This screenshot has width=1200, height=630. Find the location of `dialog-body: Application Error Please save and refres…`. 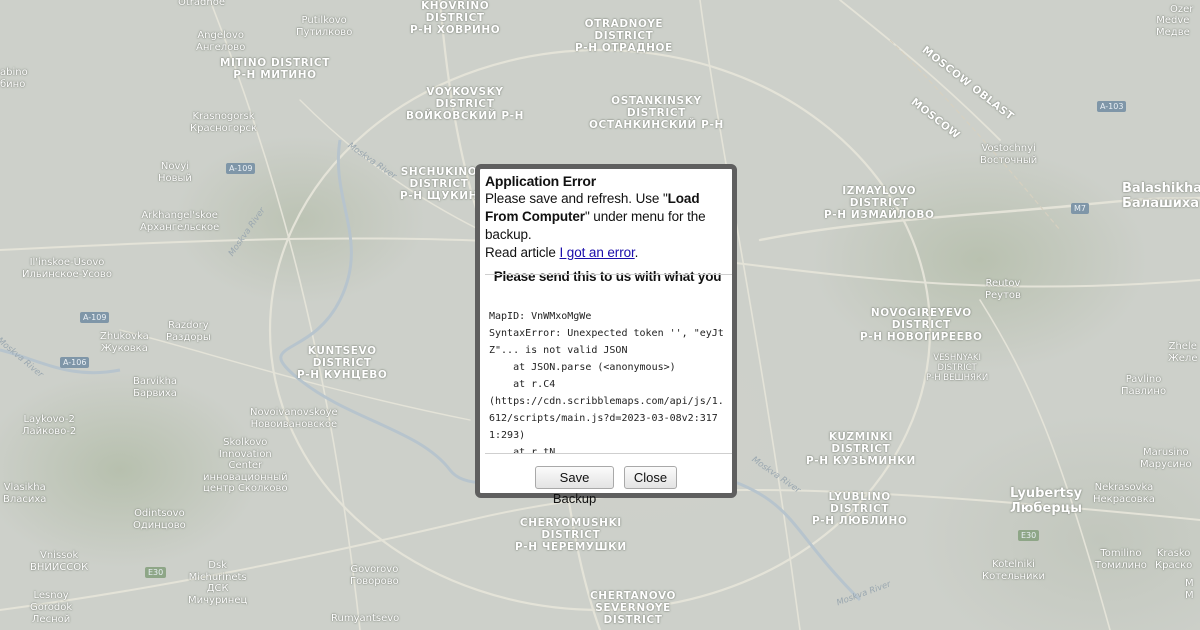

dialog-body: Application Error Please save and refres… is located at coordinates (607, 229).